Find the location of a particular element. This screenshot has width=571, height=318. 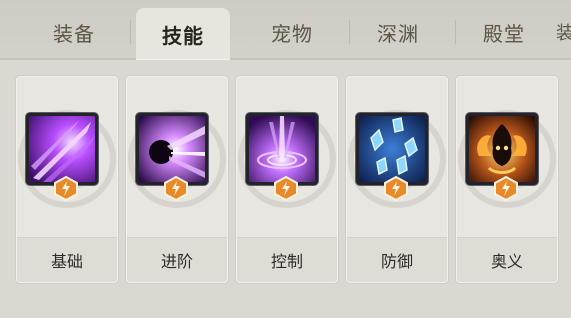

skill-card-basic: 基础 is located at coordinates (67, 179).